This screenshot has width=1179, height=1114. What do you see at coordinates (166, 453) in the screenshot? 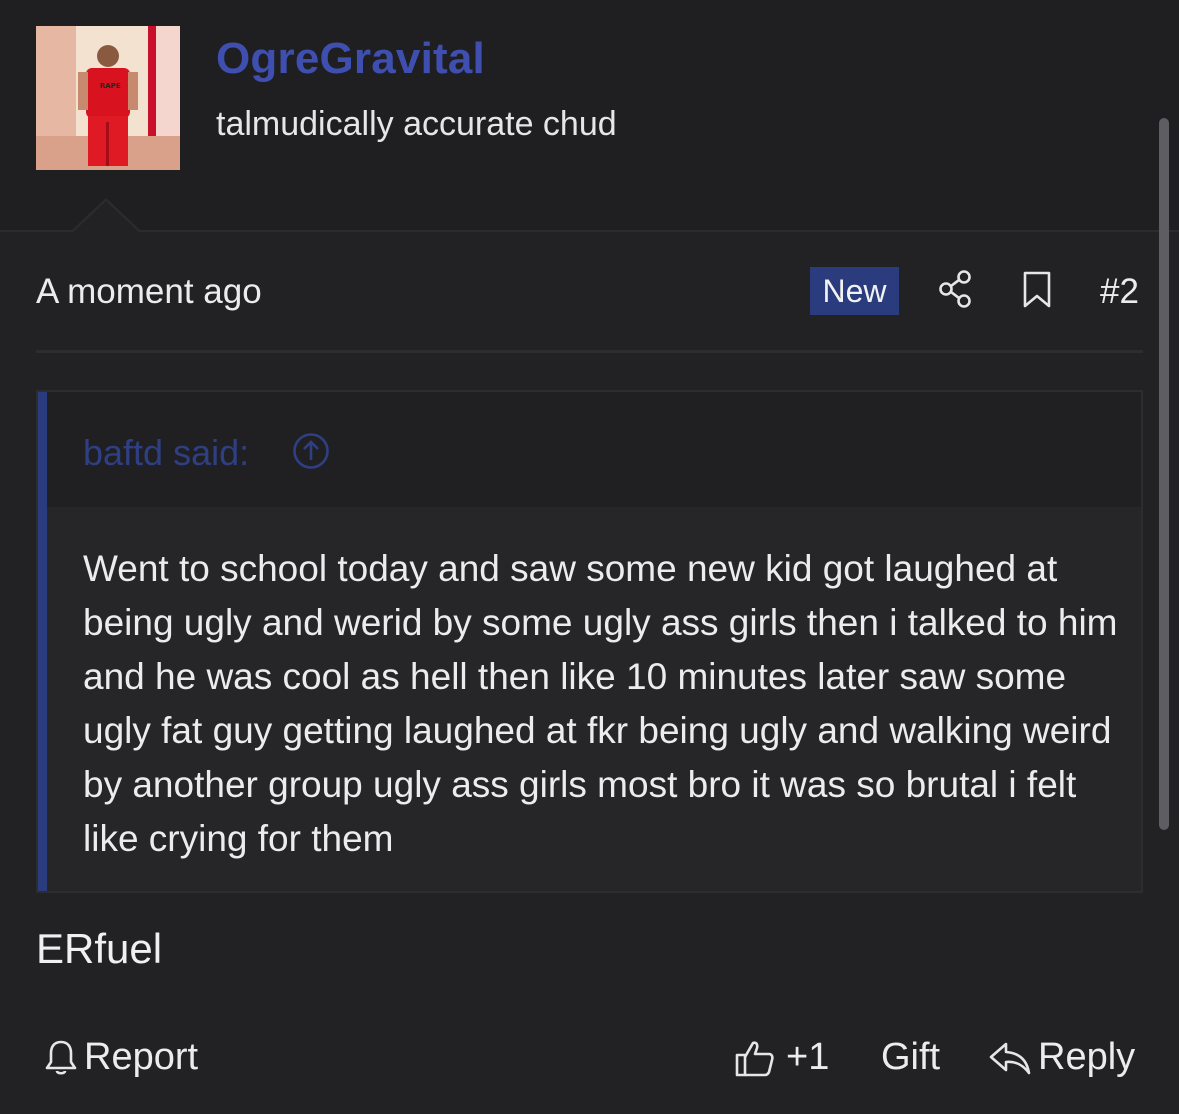
I see `quote-author: baftd said:` at bounding box center [166, 453].